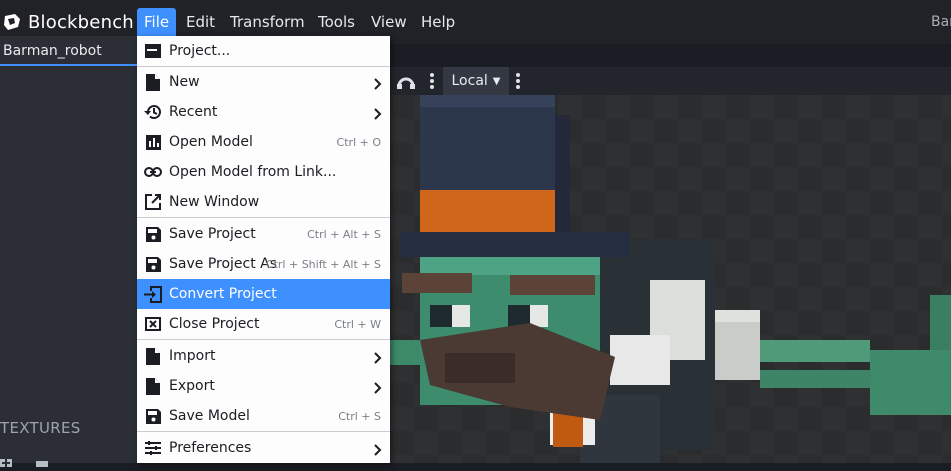 The image size is (951, 471). I want to click on menu-item-open-model: Open Model Ctrl + O, so click(263, 142).